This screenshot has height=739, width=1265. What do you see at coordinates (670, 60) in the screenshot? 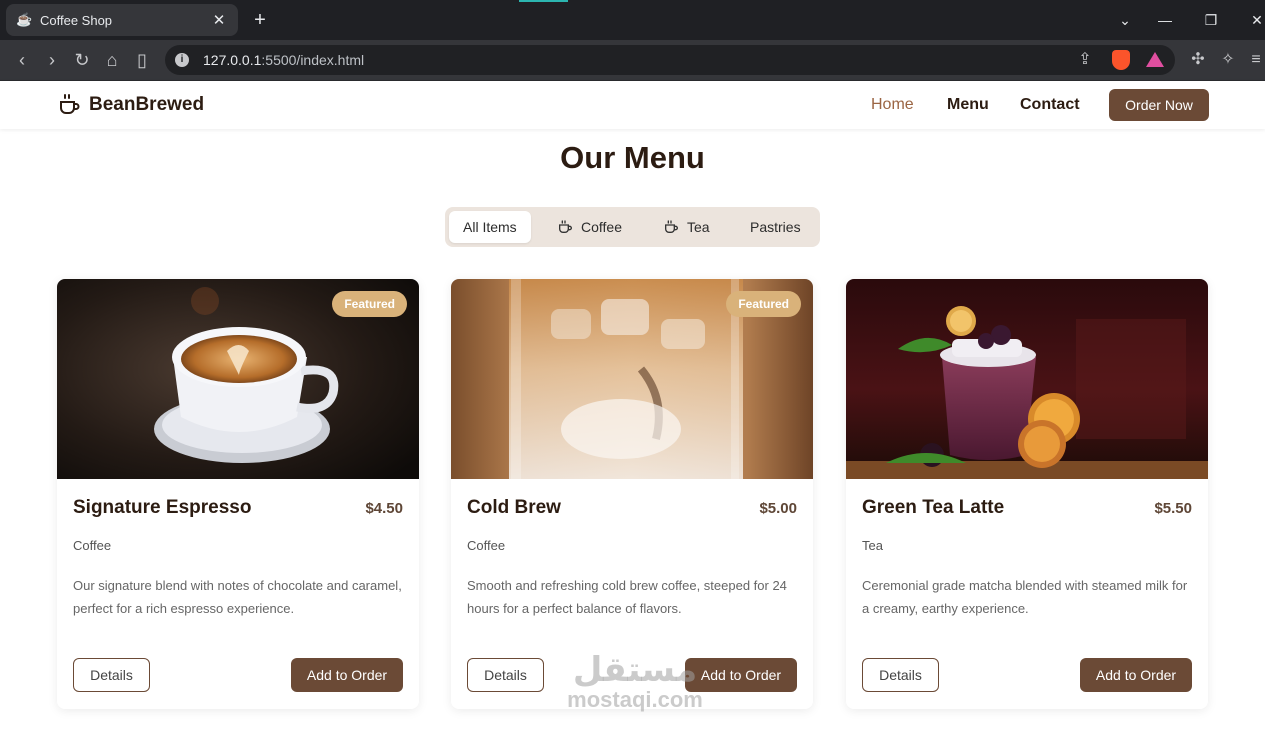
I see `url-field: i 127.0.0.1:5500/index.html` at bounding box center [670, 60].